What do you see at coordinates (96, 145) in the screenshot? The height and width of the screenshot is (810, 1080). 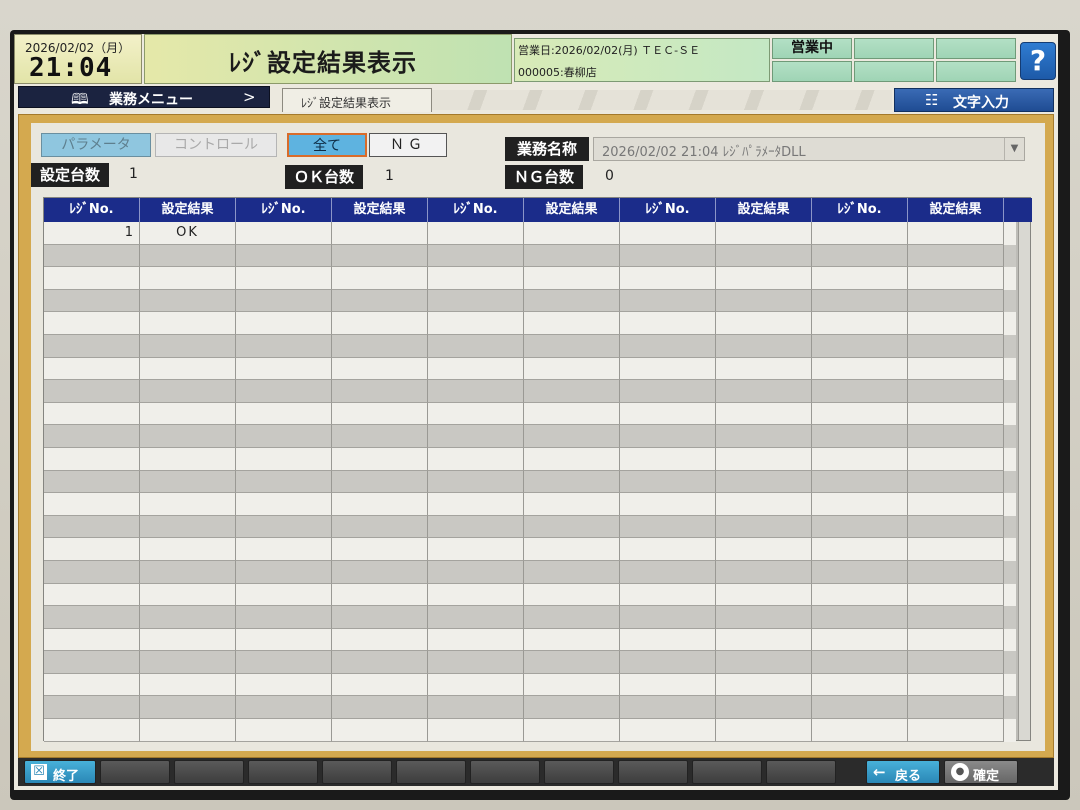 I see `parameter-tab: パラメータ` at bounding box center [96, 145].